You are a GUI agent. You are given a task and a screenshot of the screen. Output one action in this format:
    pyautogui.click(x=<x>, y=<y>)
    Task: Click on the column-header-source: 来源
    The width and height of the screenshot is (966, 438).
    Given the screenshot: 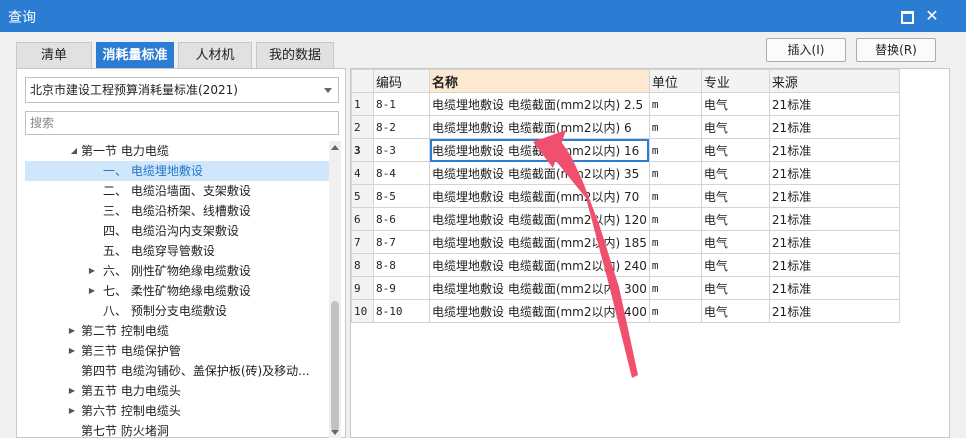 What is the action you would take?
    pyautogui.click(x=834, y=81)
    